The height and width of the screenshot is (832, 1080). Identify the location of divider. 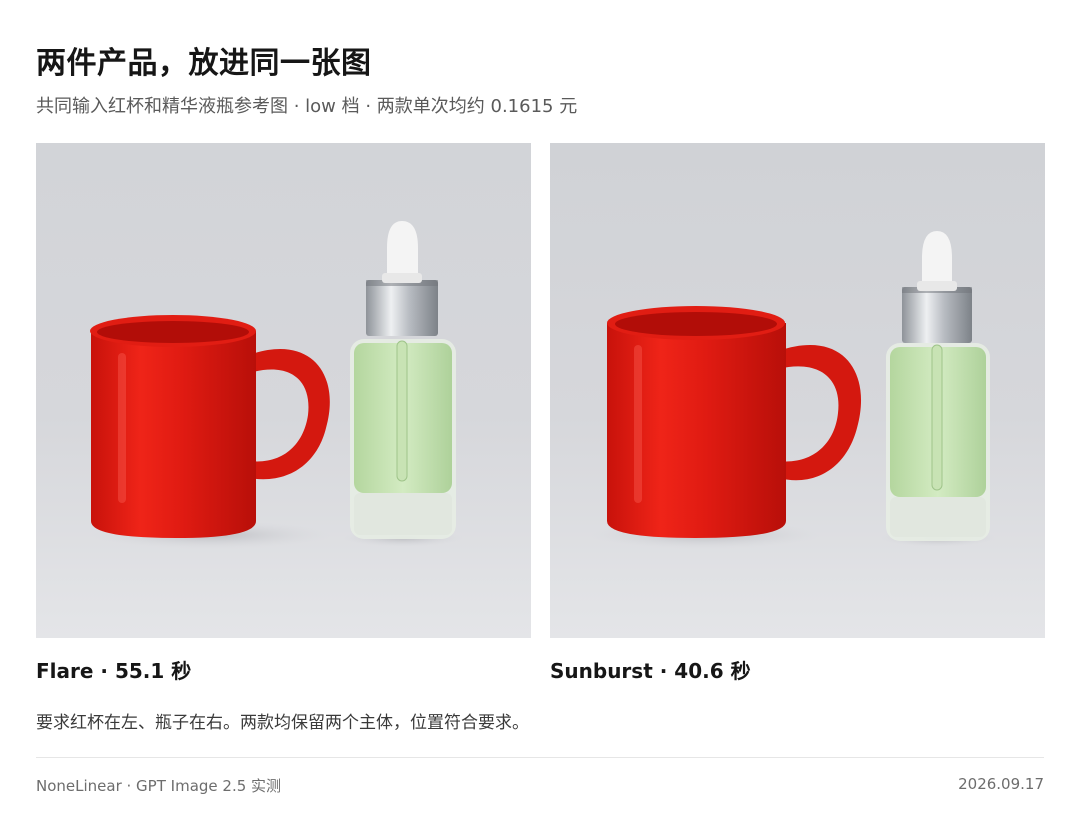
(540, 757).